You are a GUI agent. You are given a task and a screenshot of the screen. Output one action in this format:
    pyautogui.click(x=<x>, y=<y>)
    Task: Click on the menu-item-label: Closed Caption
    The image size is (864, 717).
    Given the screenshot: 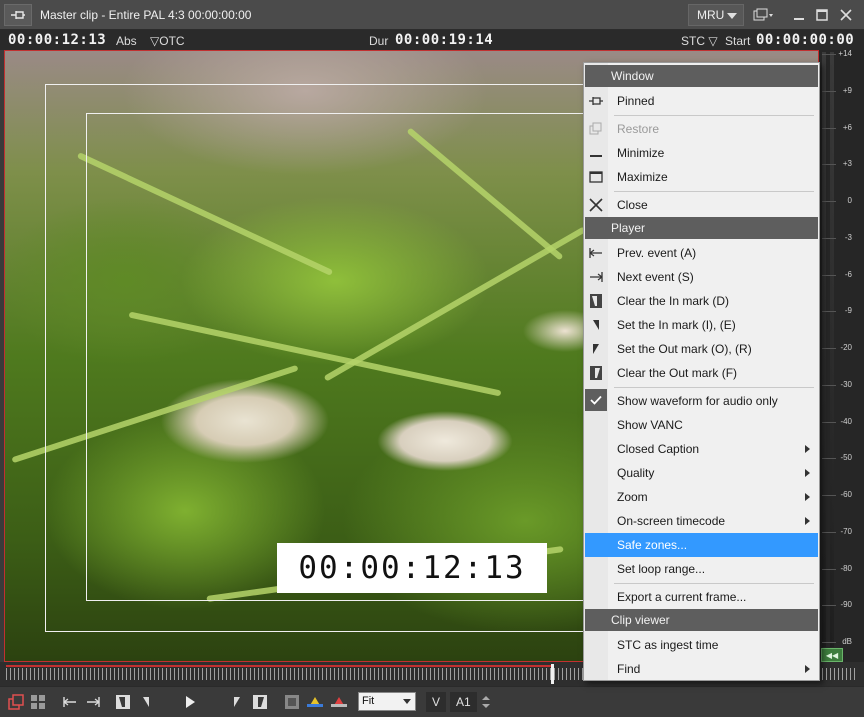 What is the action you would take?
    pyautogui.click(x=658, y=449)
    